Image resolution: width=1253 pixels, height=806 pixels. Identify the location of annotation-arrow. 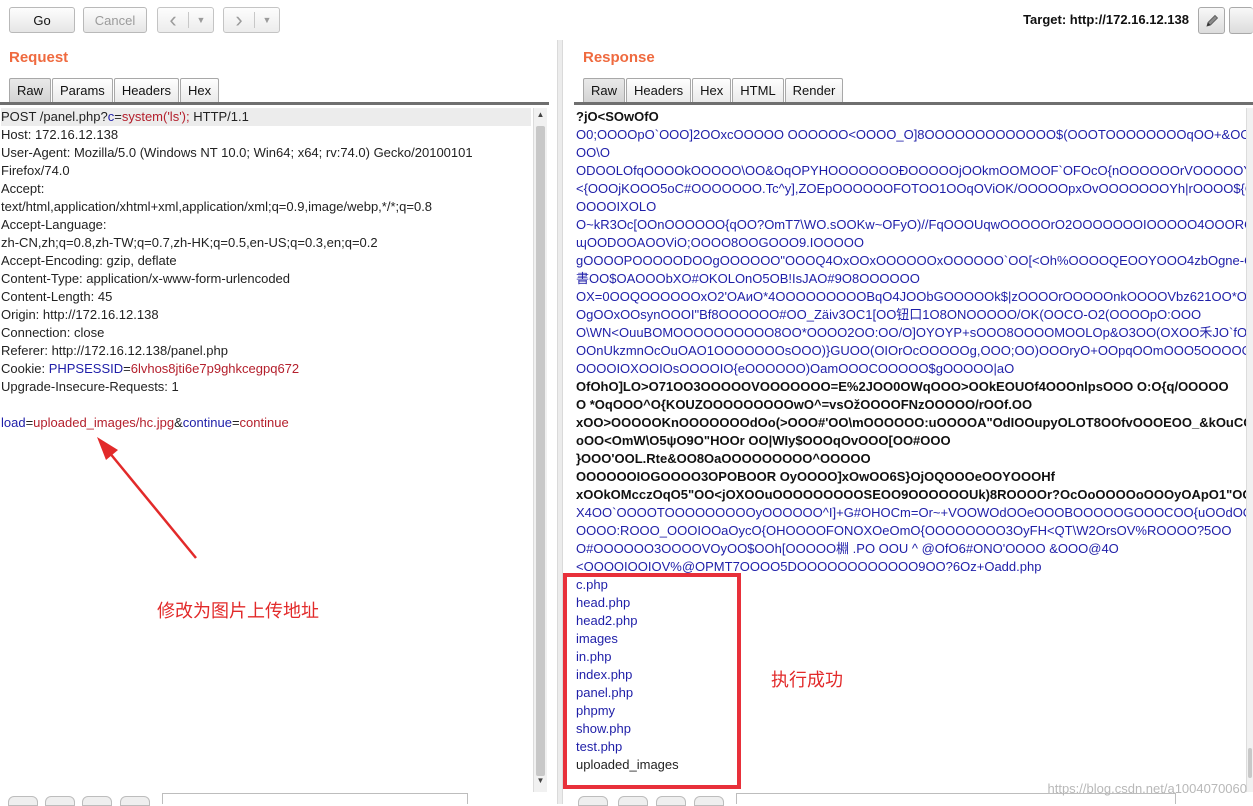
(148, 498).